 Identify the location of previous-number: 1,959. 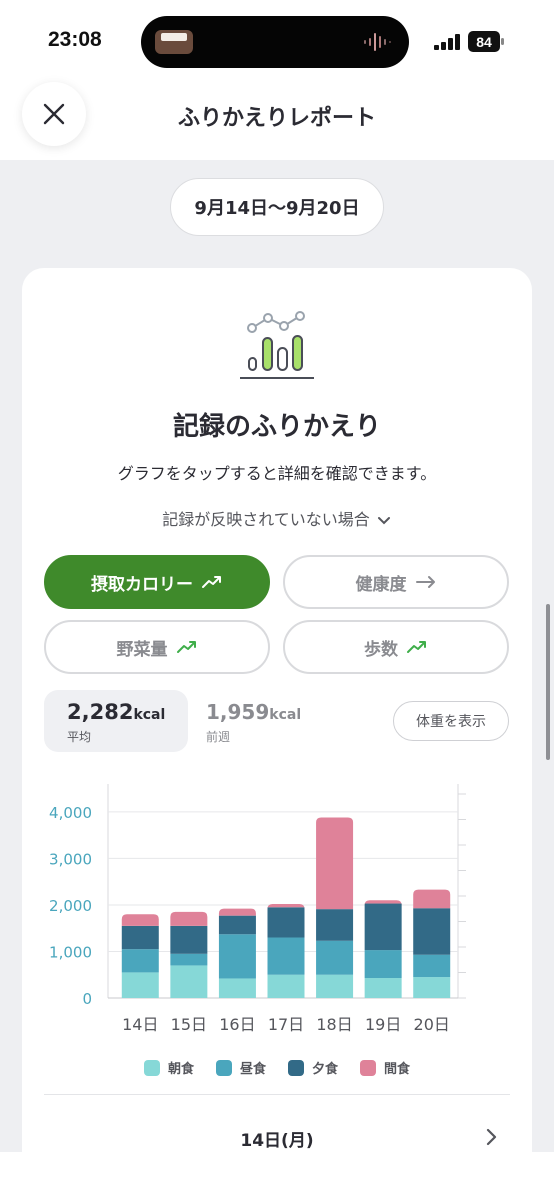
(238, 712).